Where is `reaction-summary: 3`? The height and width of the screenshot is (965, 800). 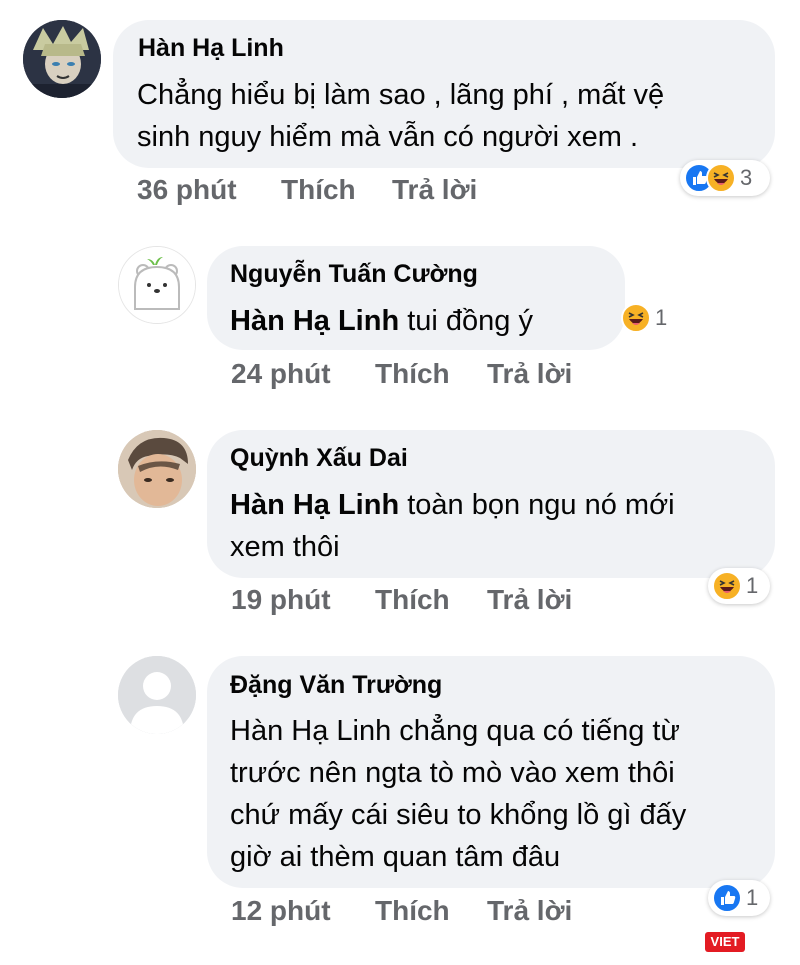 reaction-summary: 3 is located at coordinates (725, 178).